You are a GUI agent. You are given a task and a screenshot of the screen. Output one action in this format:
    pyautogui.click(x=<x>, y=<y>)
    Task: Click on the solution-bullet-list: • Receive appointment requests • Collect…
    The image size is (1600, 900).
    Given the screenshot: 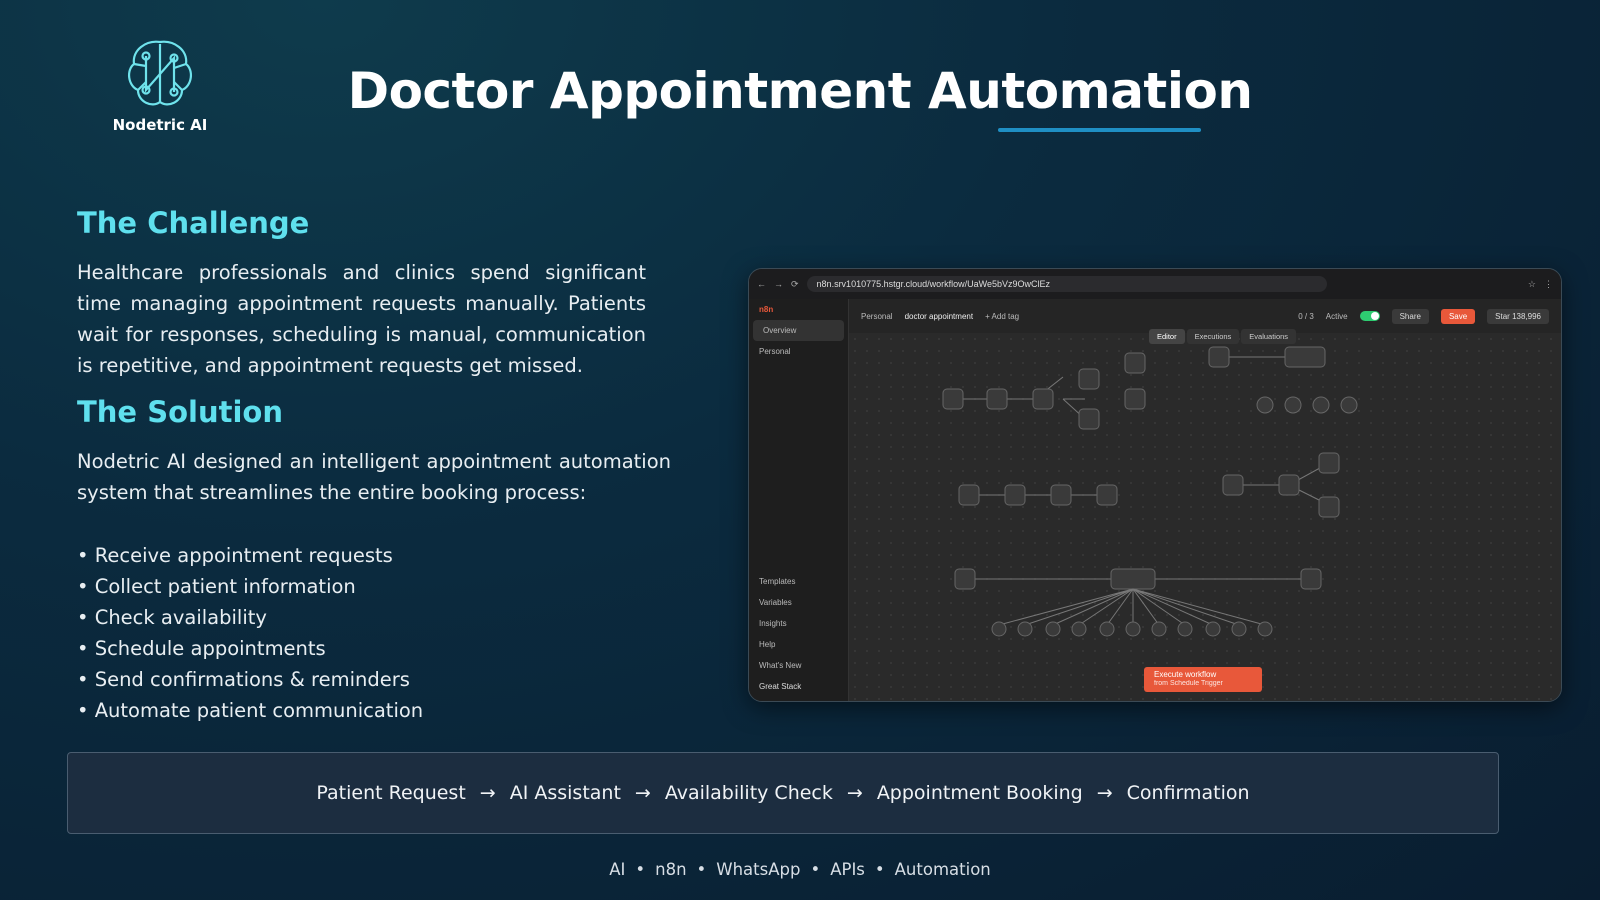 What is the action you would take?
    pyautogui.click(x=250, y=633)
    